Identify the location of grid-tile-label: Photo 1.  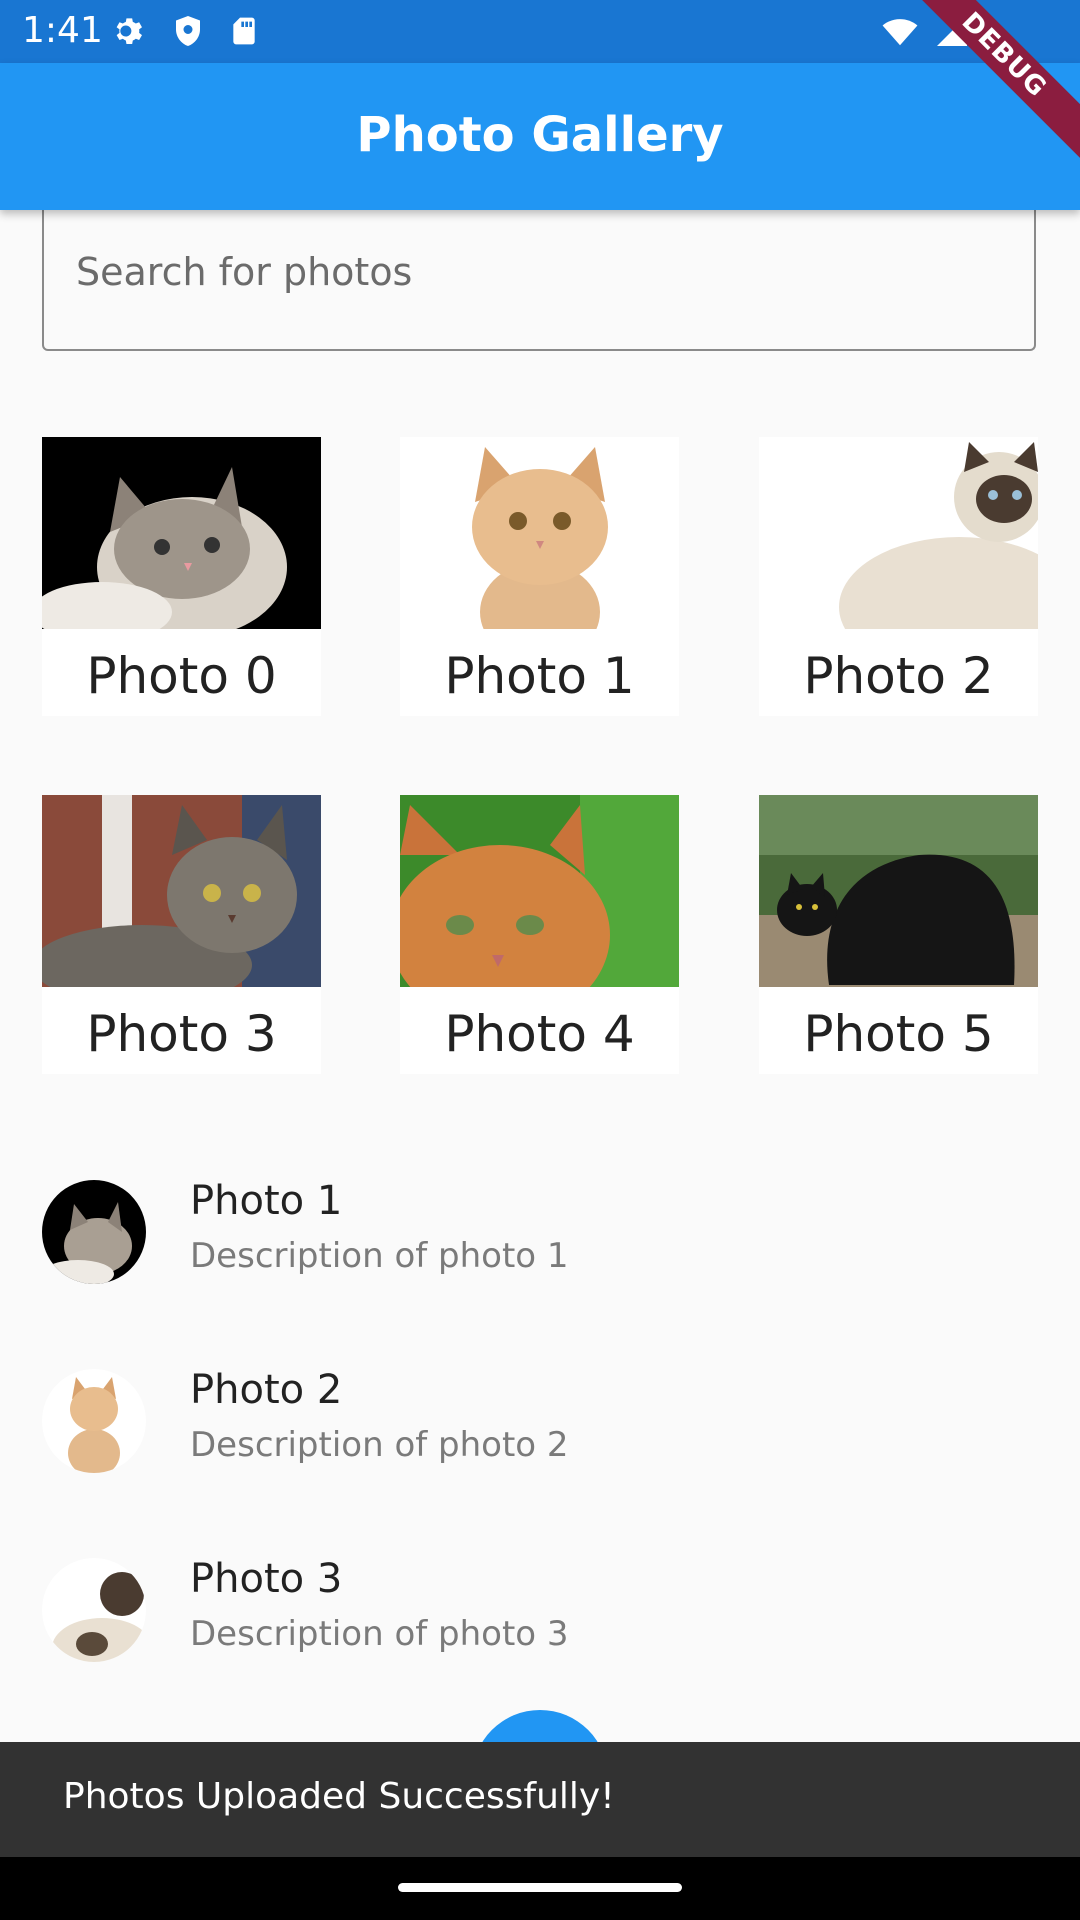
(539, 676).